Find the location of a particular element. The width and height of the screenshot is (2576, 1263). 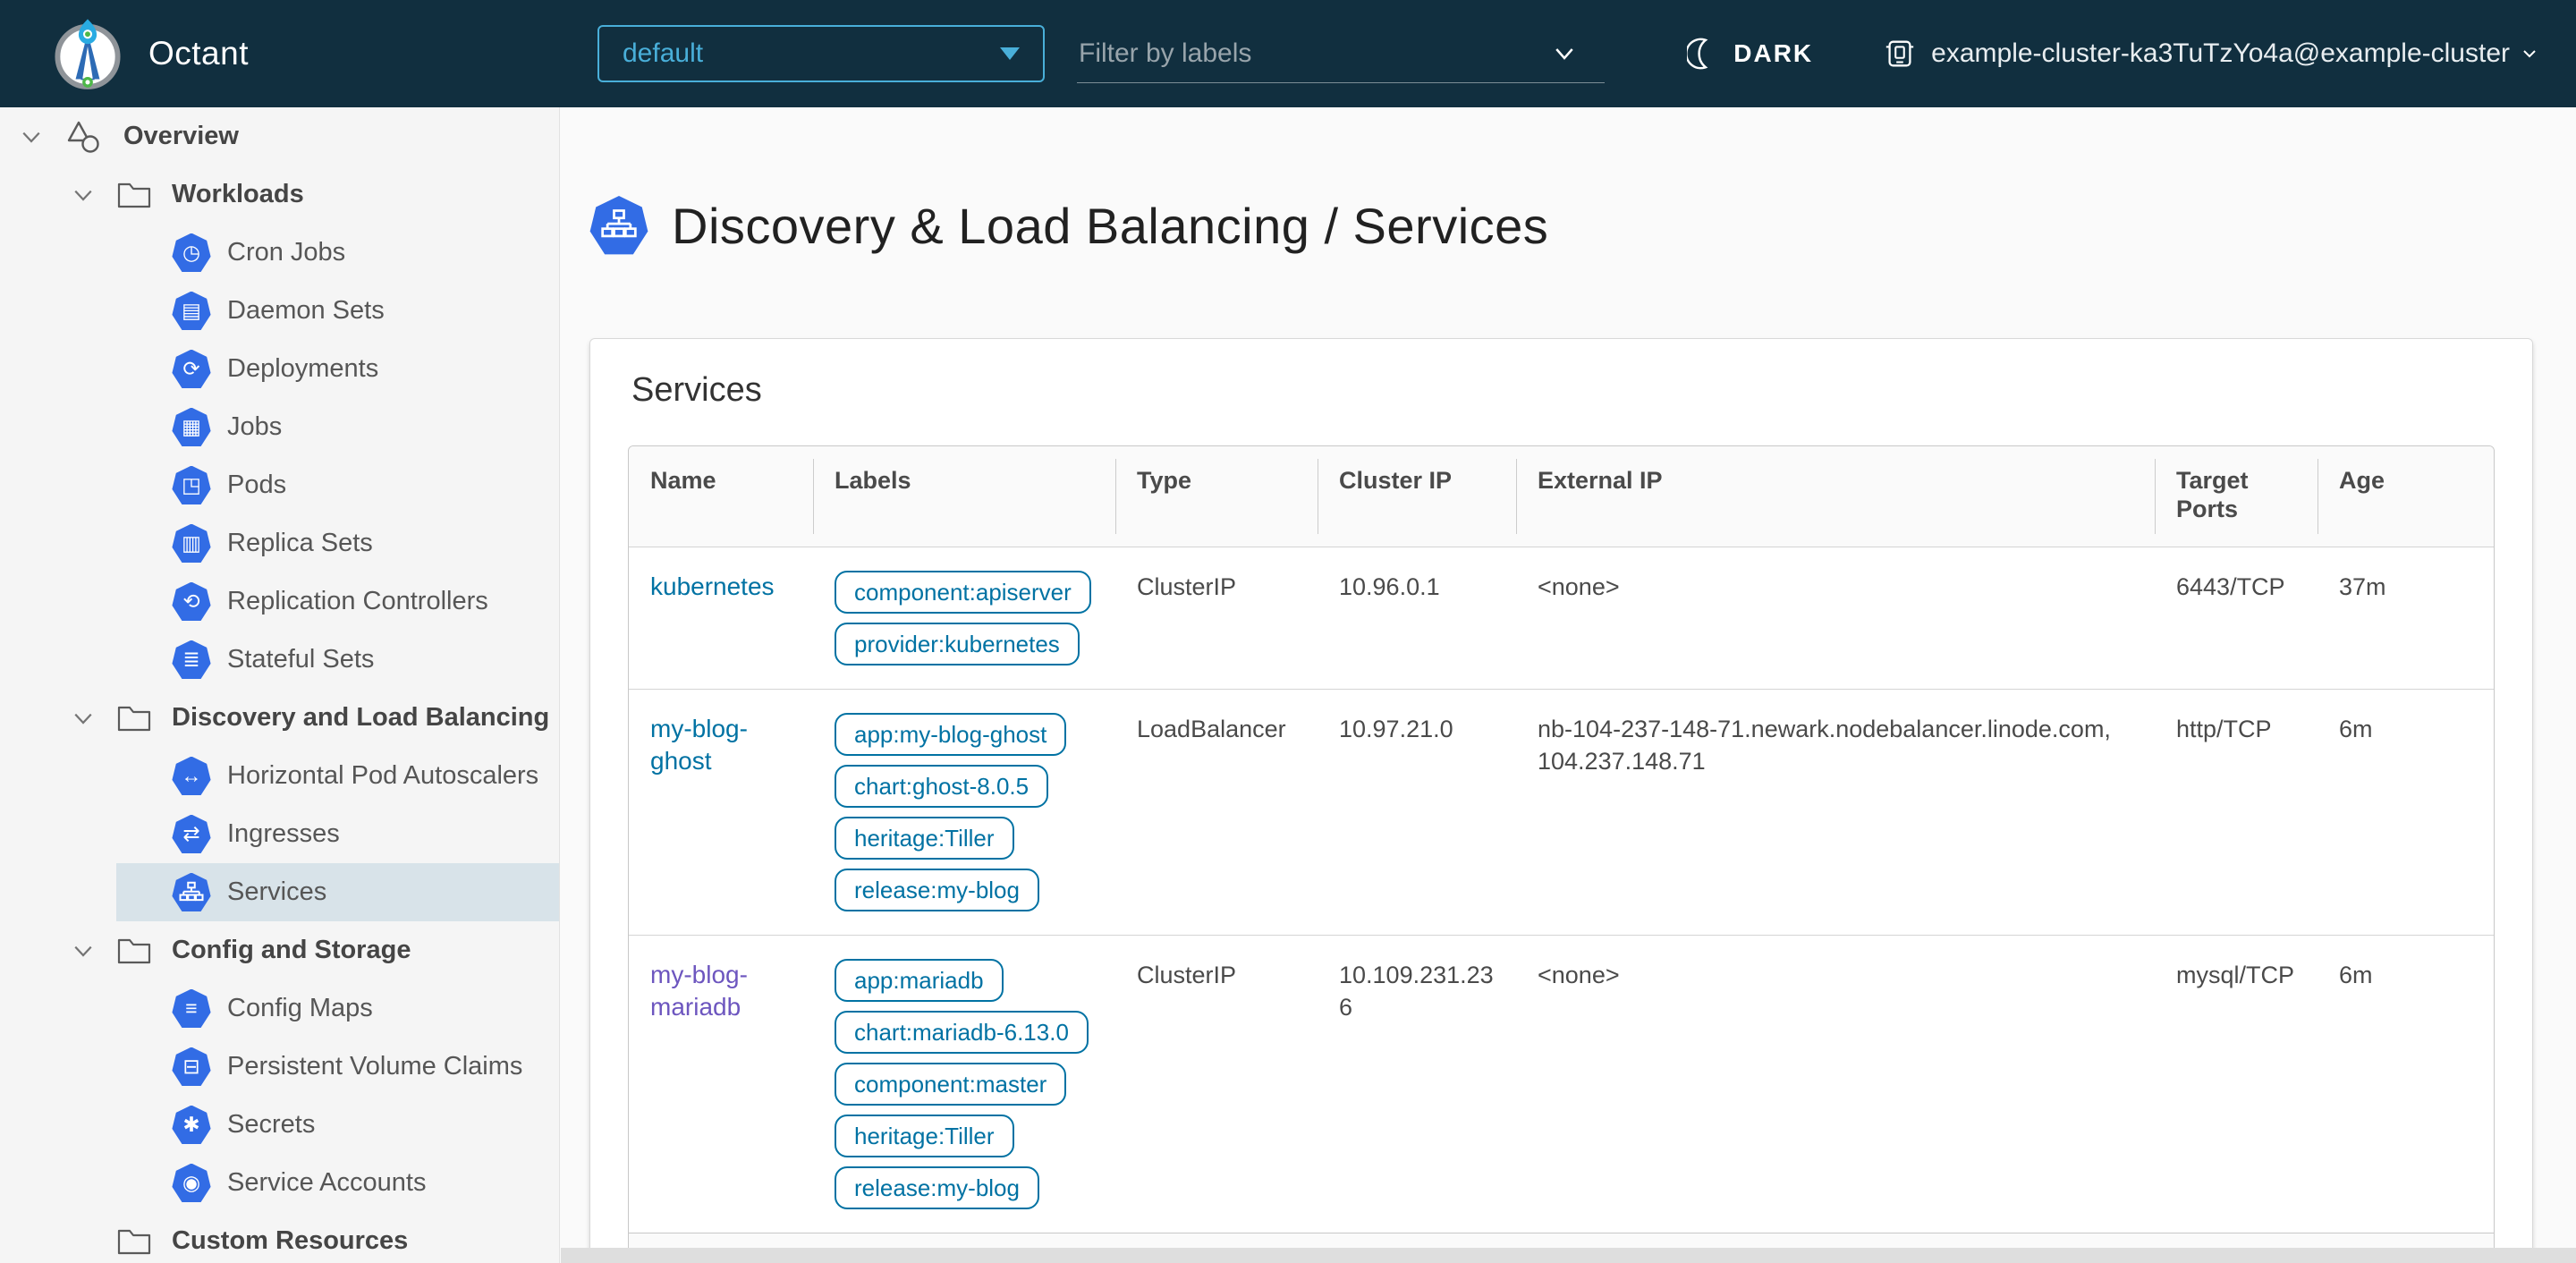

service-link: my-blog-ghost is located at coordinates (699, 745).